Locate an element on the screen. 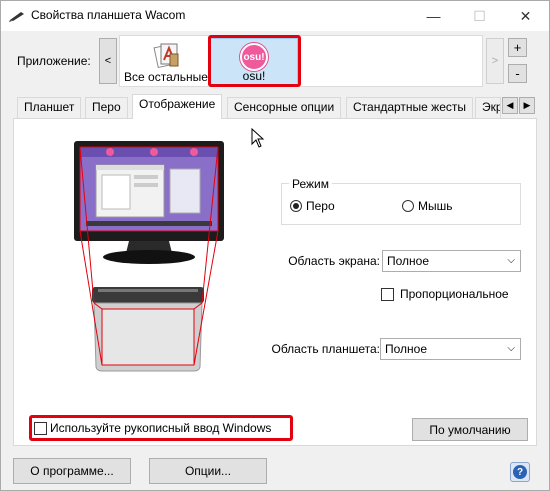  remove-application-button: - is located at coordinates (517, 73).